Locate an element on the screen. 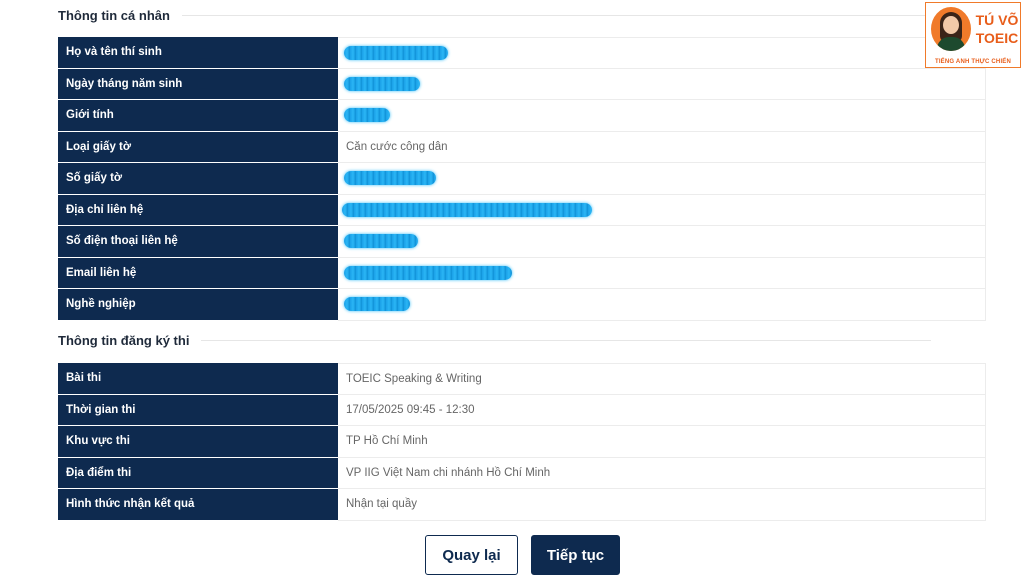  table-row: Nghề nghiệp is located at coordinates (522, 305).